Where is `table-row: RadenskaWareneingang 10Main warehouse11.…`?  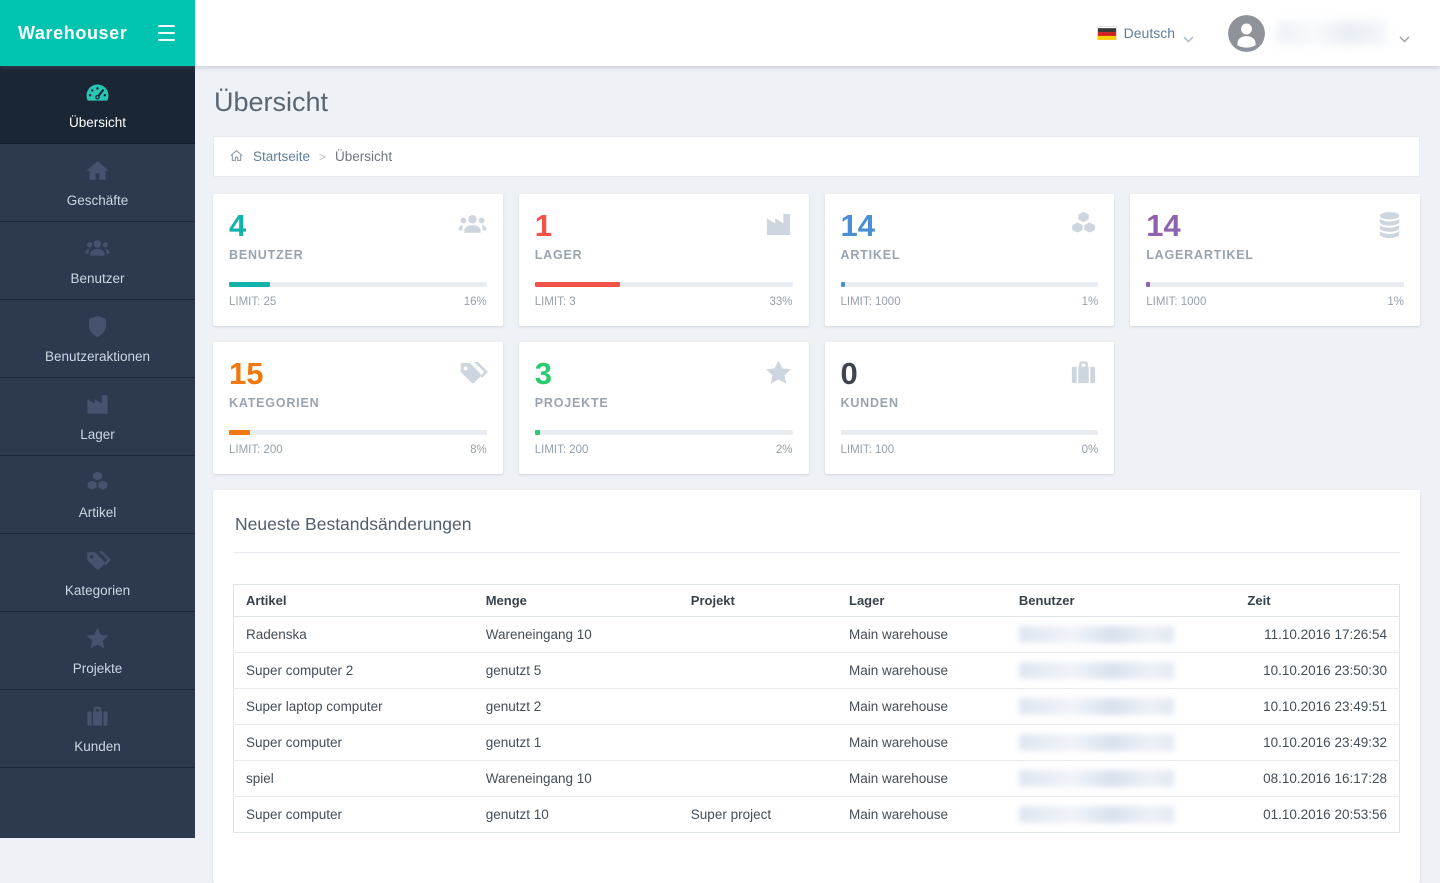 table-row: RadenskaWareneingang 10Main warehouse11.… is located at coordinates (817, 635).